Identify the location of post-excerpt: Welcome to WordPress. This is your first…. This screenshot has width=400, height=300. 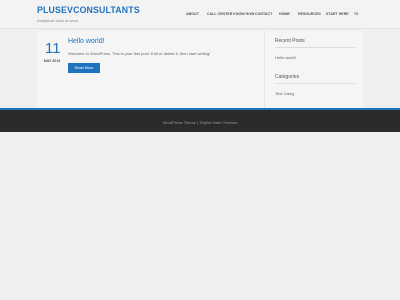
(139, 53).